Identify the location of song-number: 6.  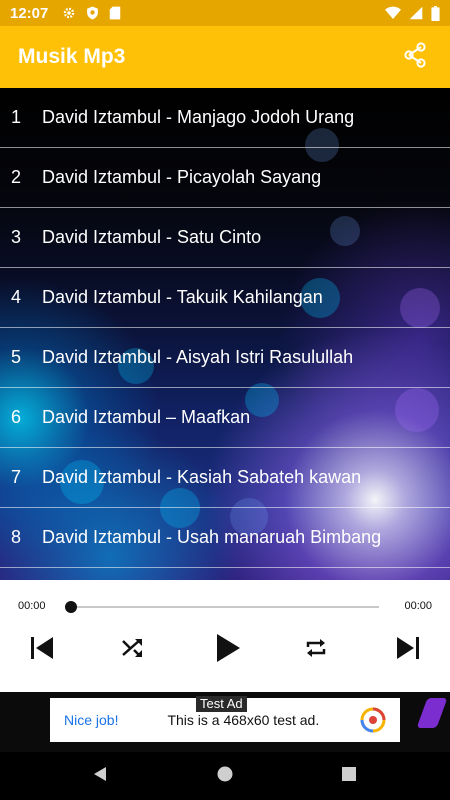
(16, 417).